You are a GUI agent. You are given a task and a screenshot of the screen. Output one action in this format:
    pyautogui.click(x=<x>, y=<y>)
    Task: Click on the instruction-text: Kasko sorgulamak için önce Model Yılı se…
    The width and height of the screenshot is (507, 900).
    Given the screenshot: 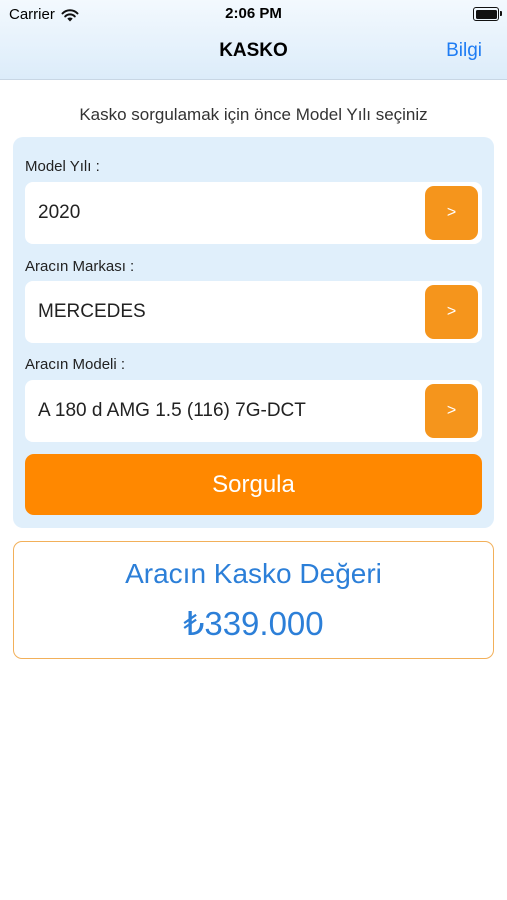 What is the action you would take?
    pyautogui.click(x=253, y=114)
    